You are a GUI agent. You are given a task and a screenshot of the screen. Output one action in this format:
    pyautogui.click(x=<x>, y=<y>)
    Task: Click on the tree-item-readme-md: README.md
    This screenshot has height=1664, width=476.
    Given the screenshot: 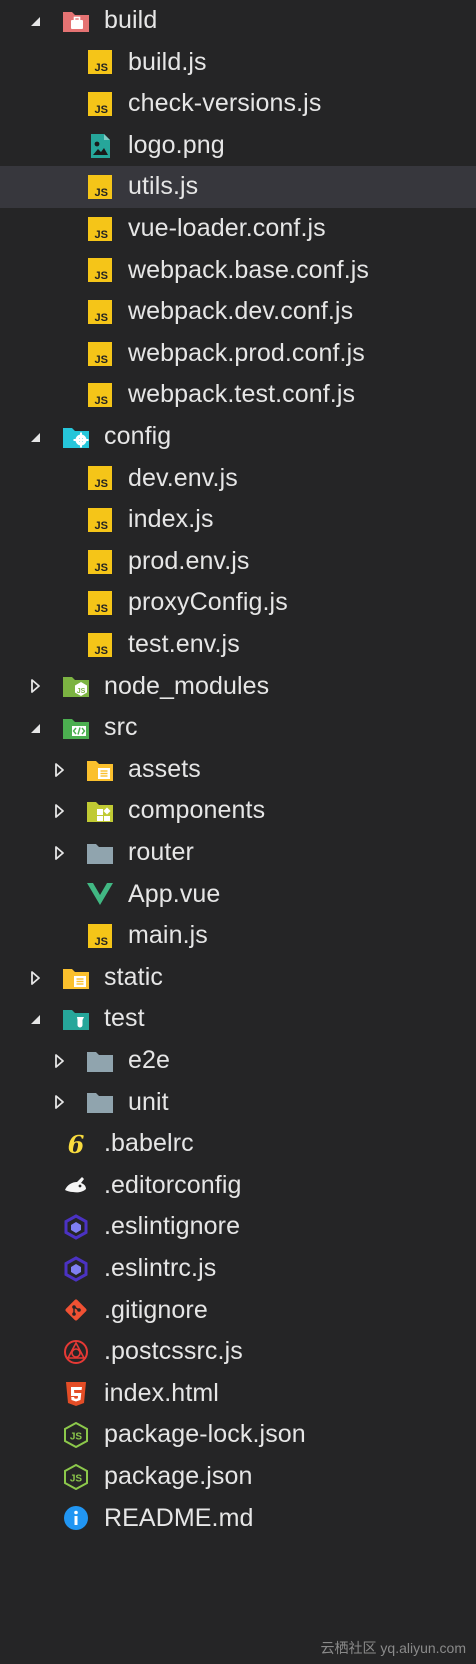 What is the action you would take?
    pyautogui.click(x=238, y=1519)
    